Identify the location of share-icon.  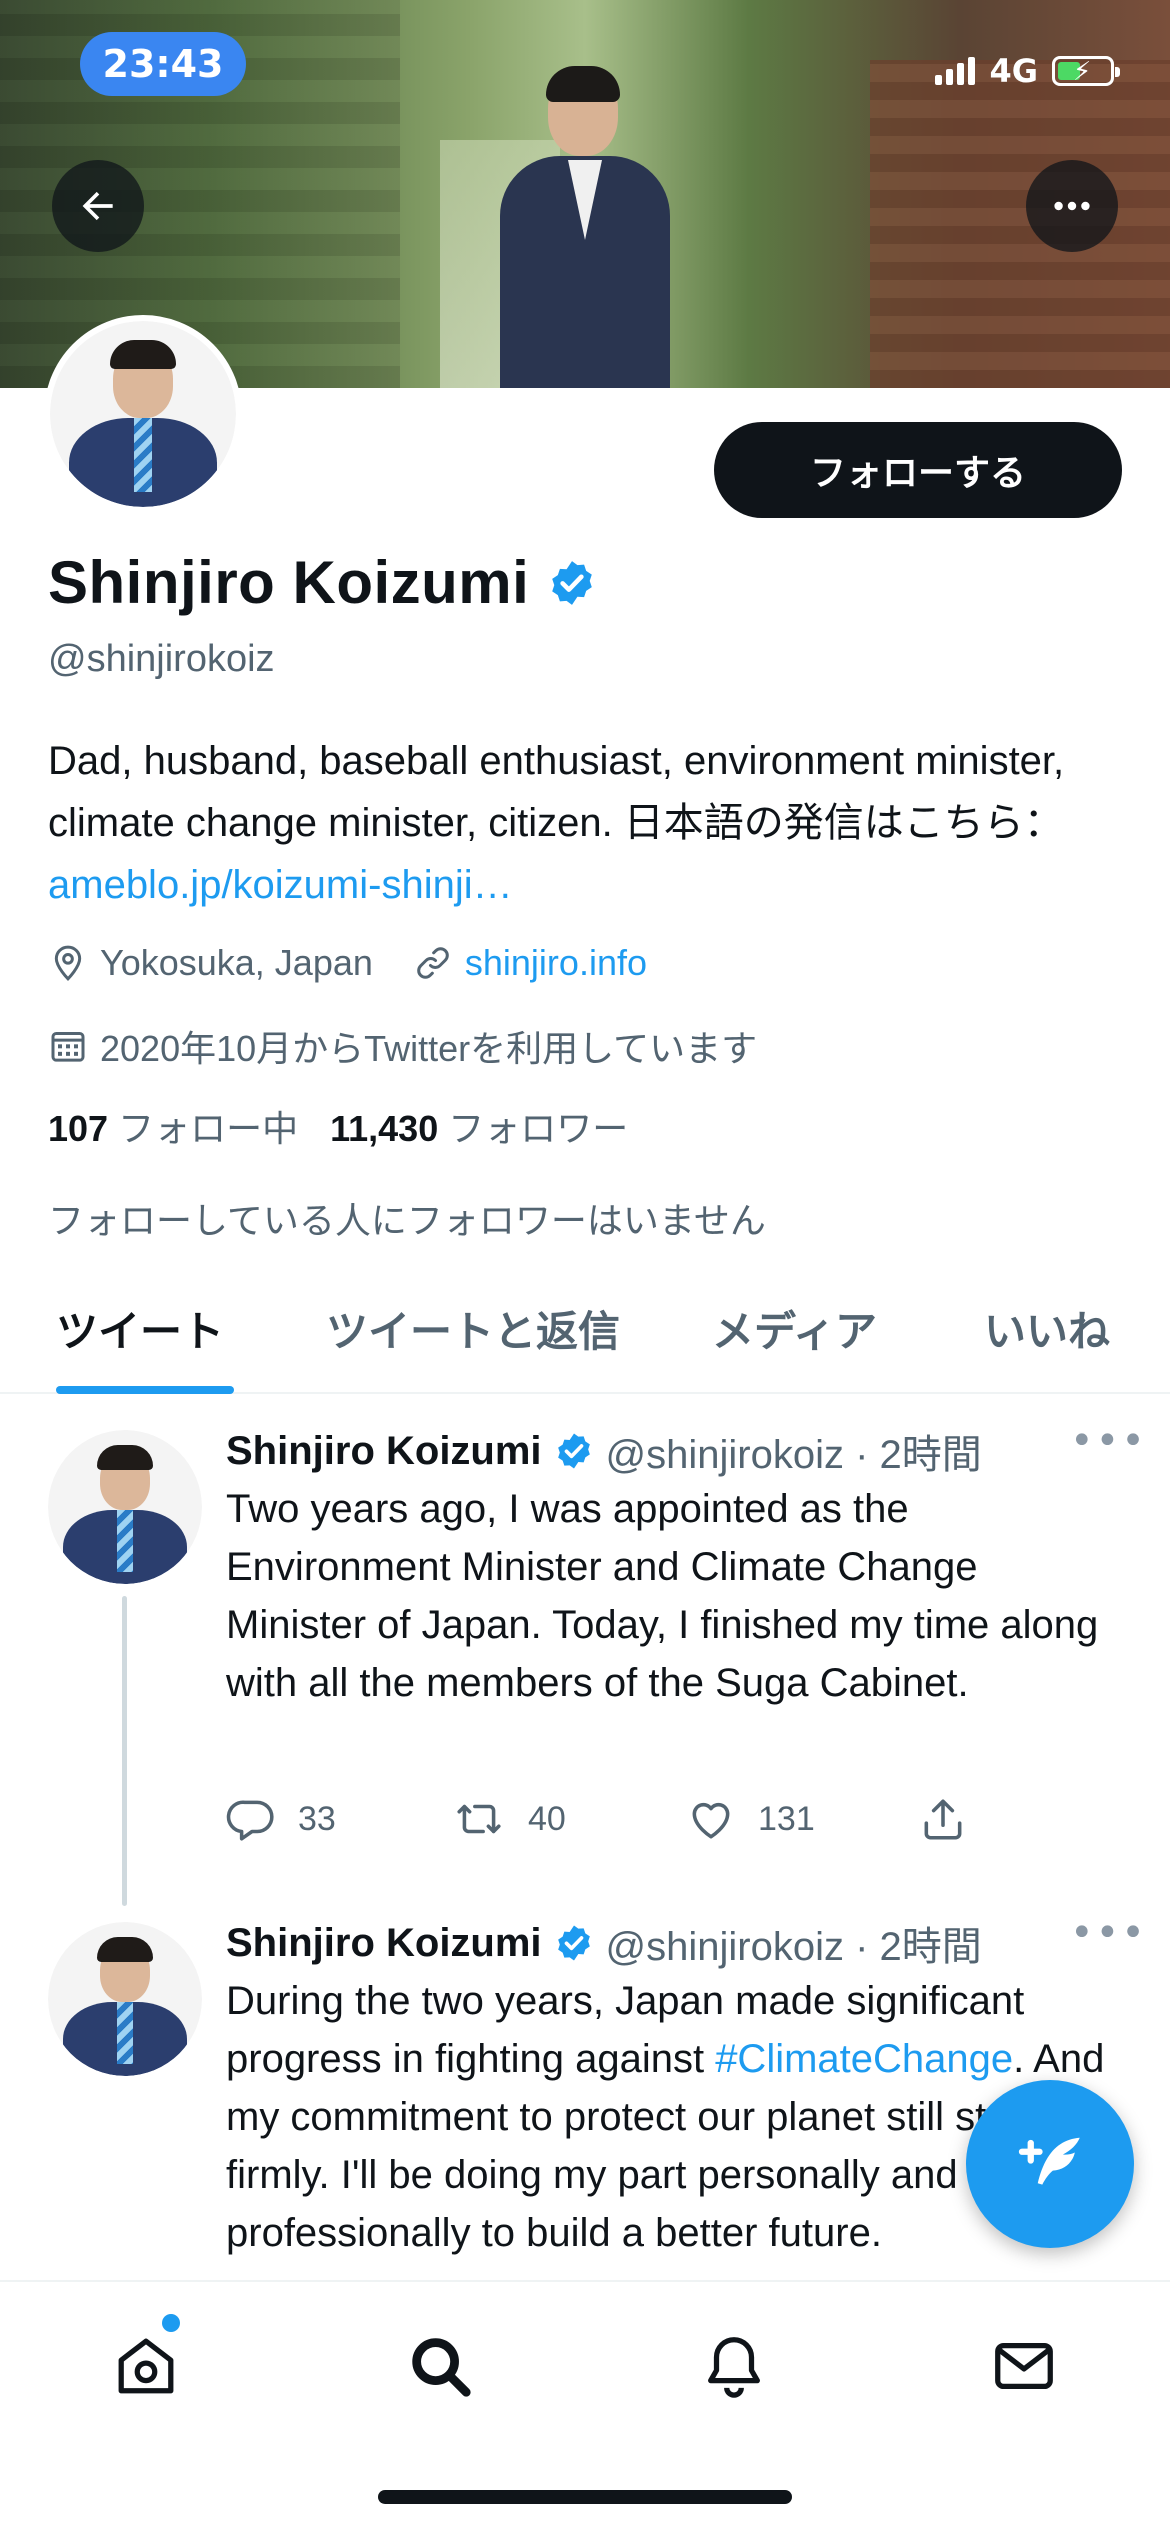
(943, 1819).